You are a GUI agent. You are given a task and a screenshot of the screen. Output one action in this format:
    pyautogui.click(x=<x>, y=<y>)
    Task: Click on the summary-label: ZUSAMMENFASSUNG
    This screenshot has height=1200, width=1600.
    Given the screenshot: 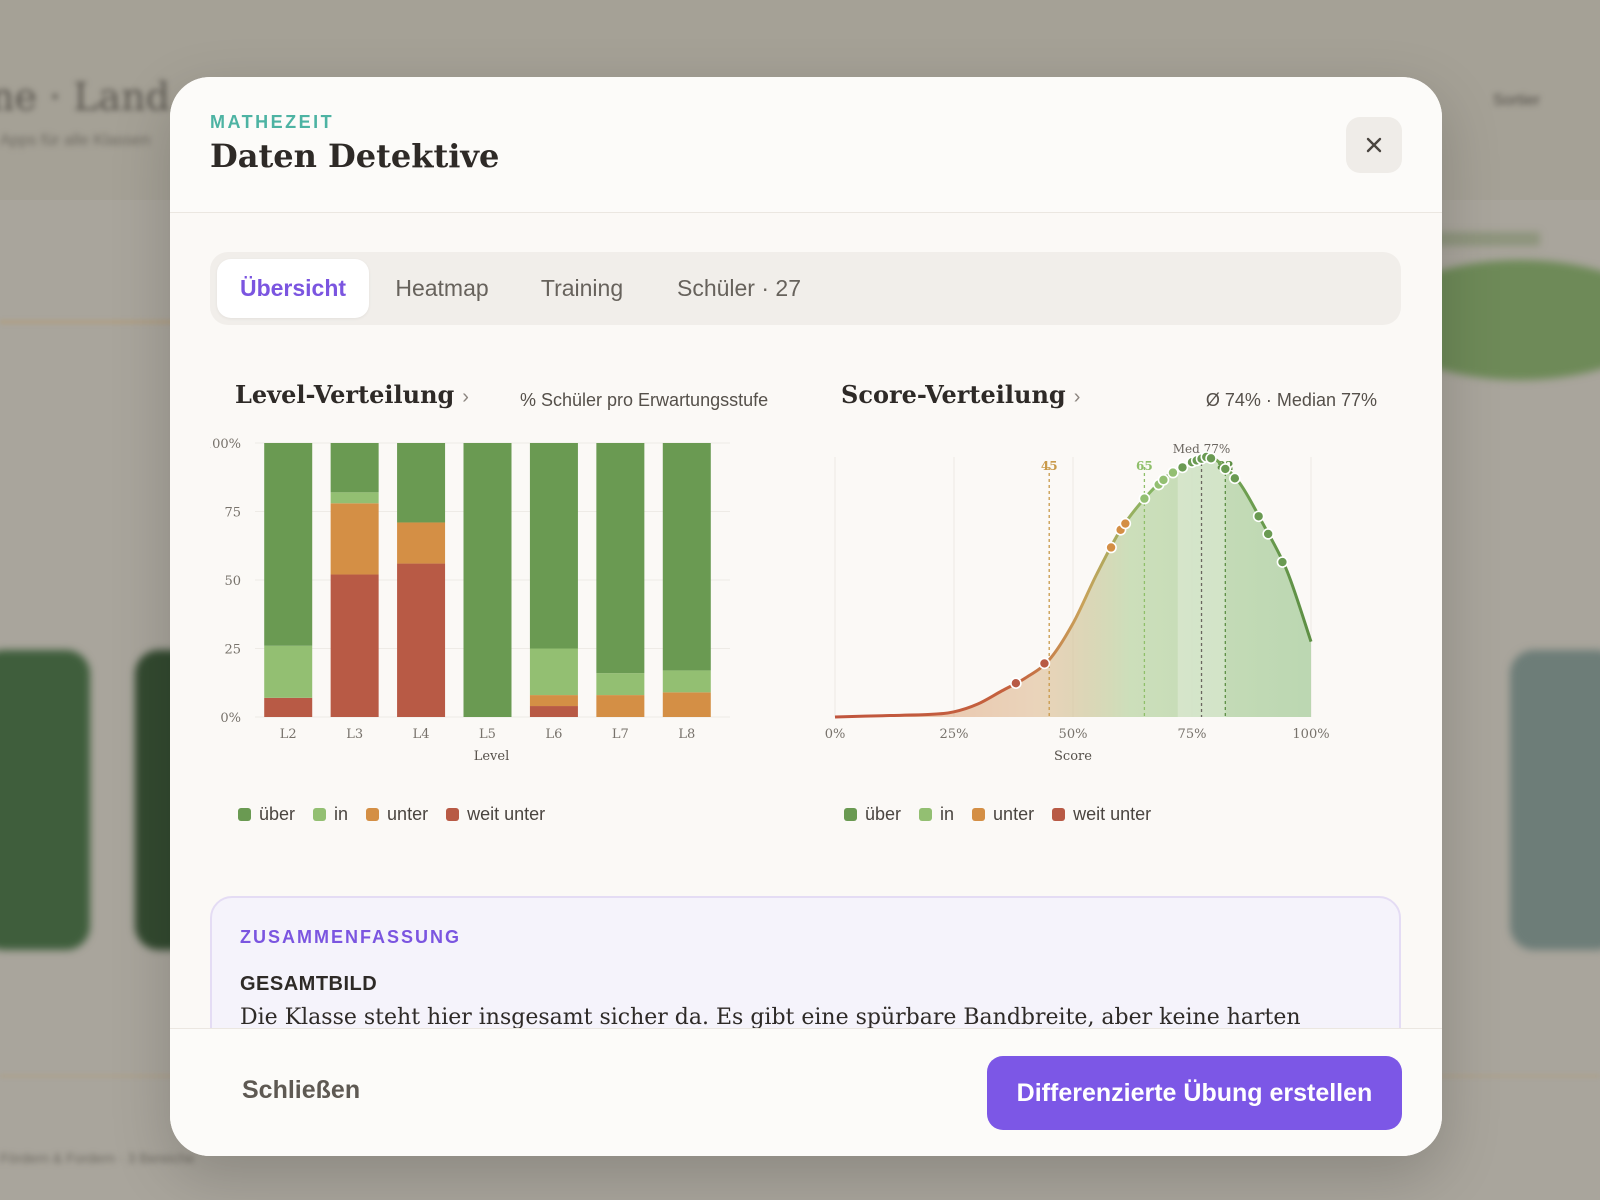 What is the action you would take?
    pyautogui.click(x=351, y=937)
    